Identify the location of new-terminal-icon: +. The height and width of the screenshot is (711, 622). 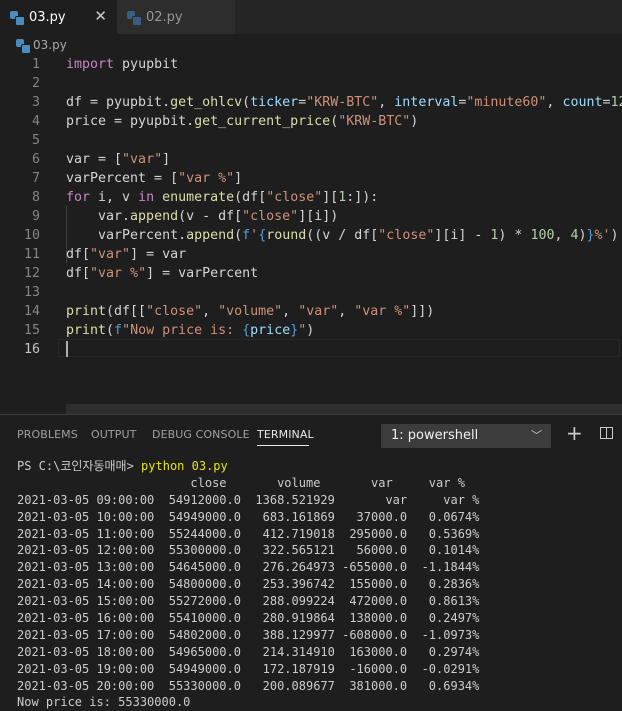
(574, 433).